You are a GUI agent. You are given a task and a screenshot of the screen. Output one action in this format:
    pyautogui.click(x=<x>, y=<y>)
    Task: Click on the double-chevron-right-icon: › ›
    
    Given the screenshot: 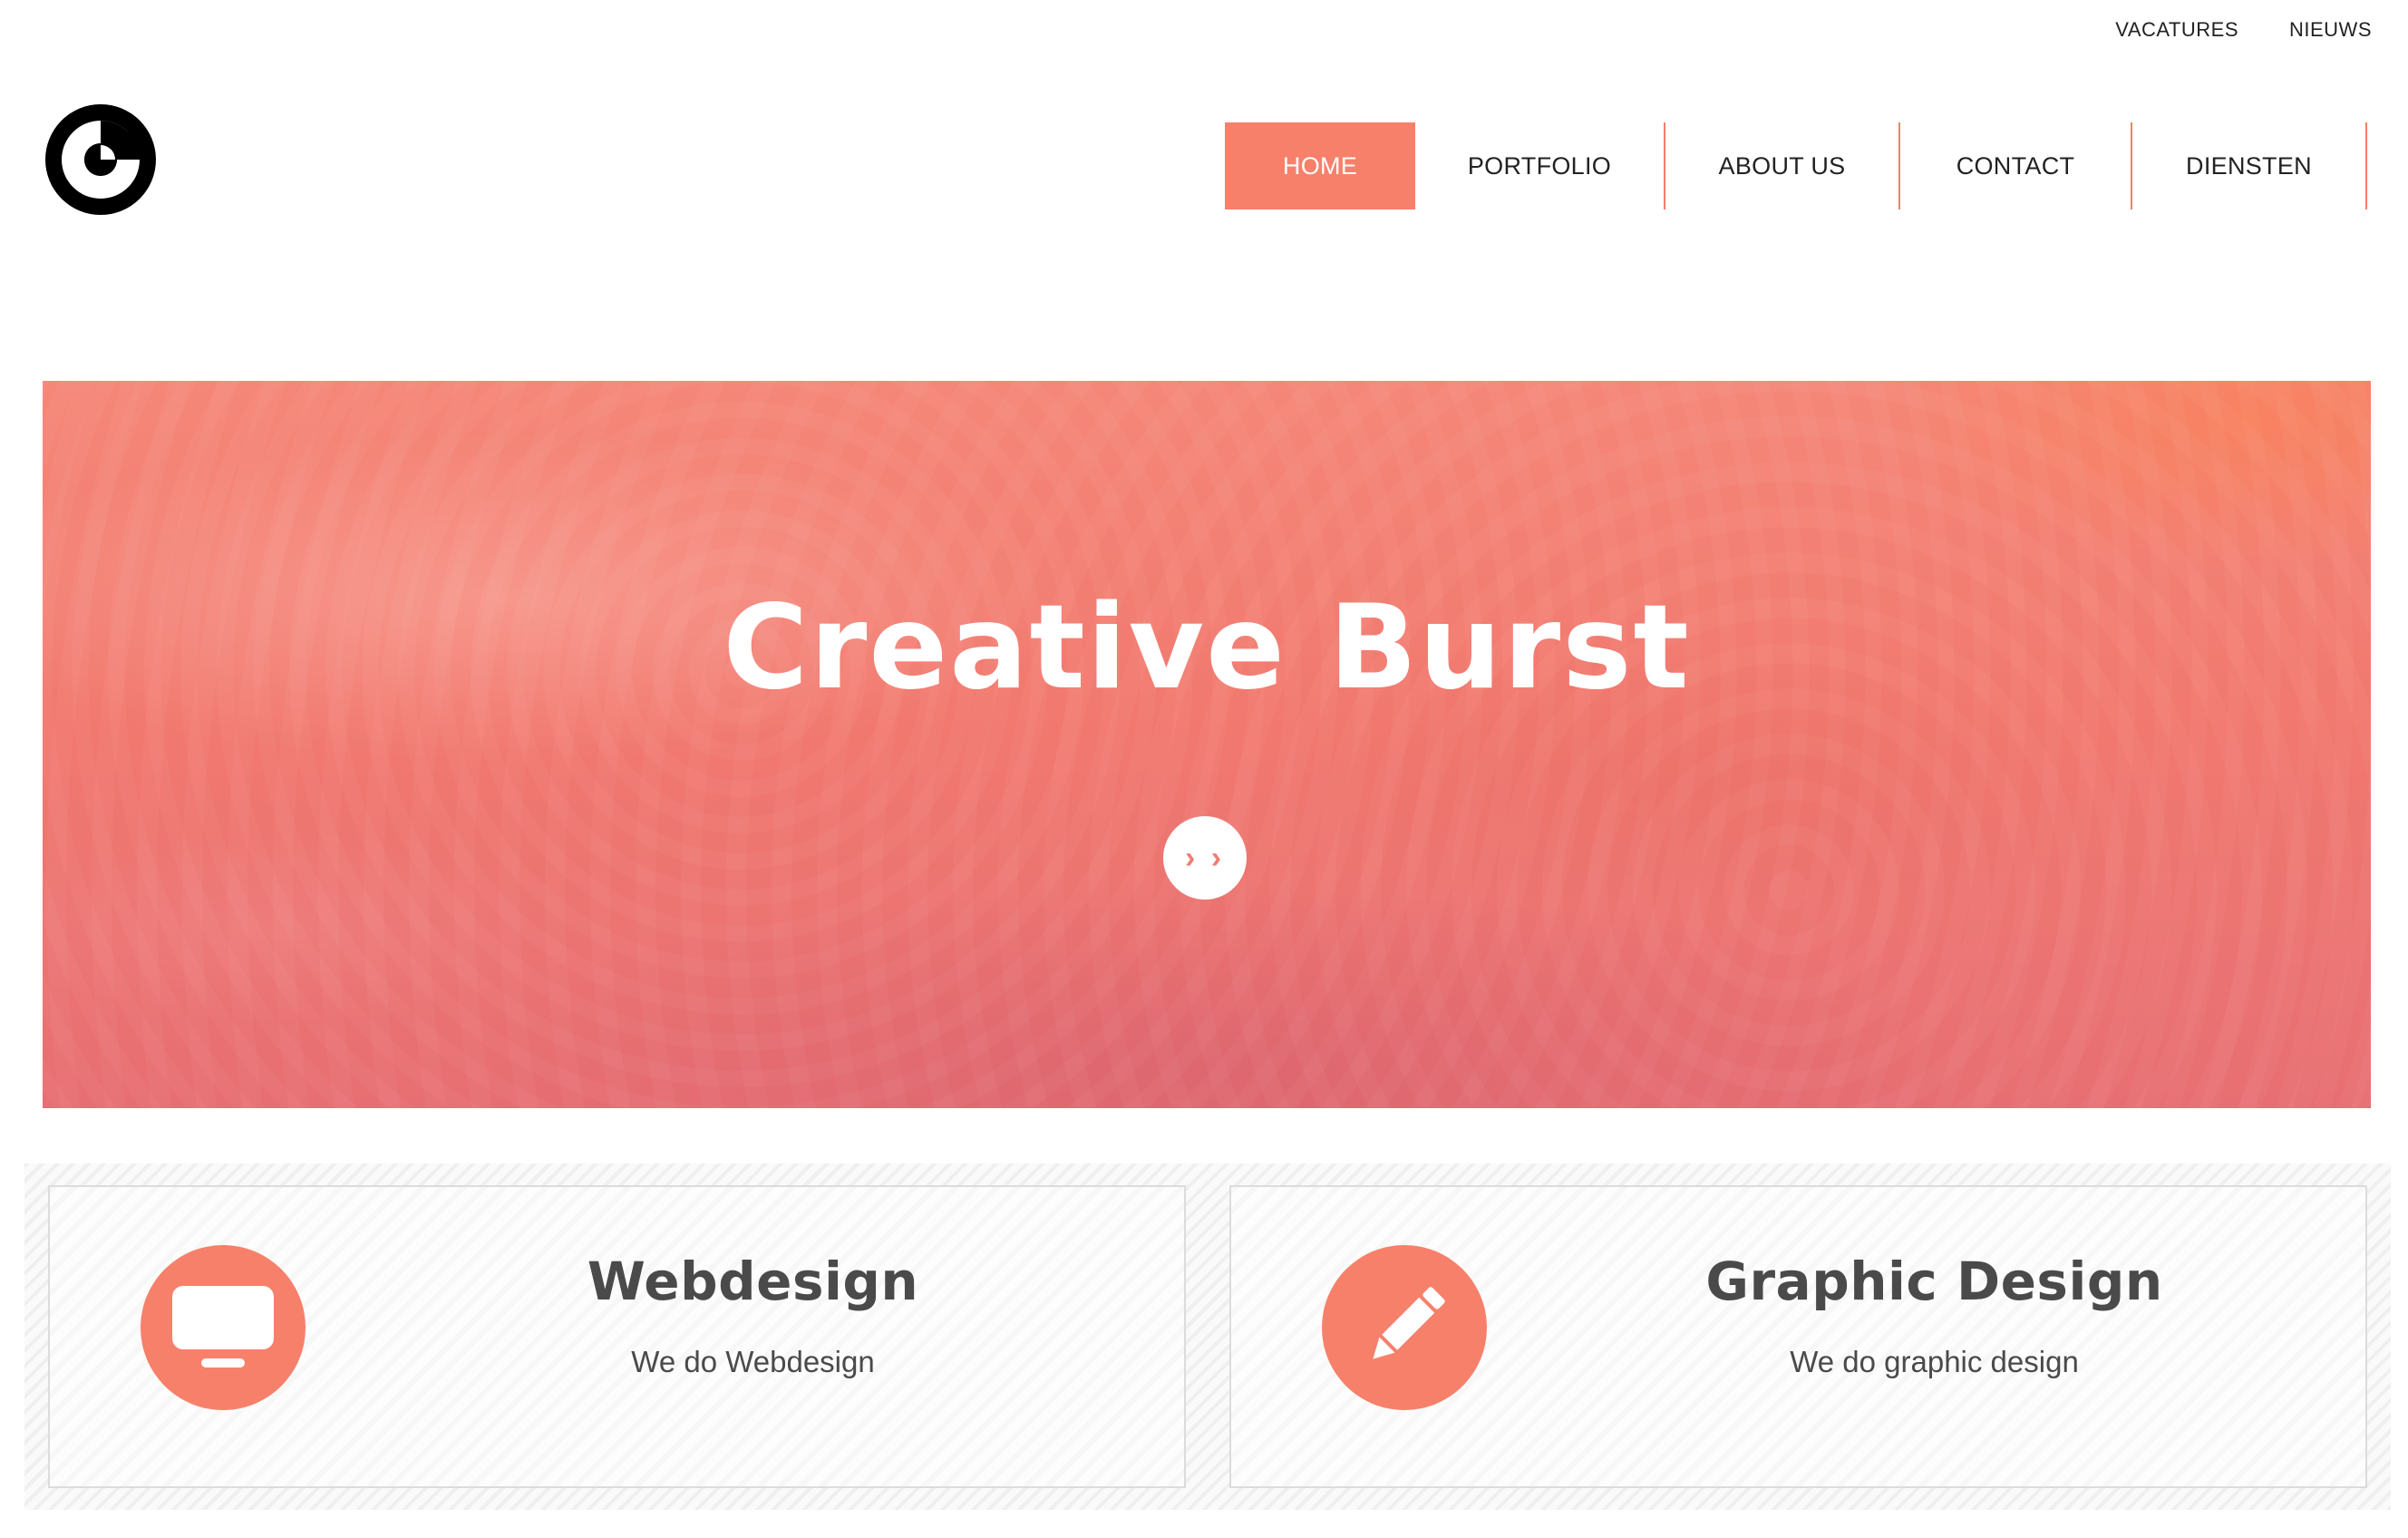 What is the action you would take?
    pyautogui.click(x=1205, y=858)
    